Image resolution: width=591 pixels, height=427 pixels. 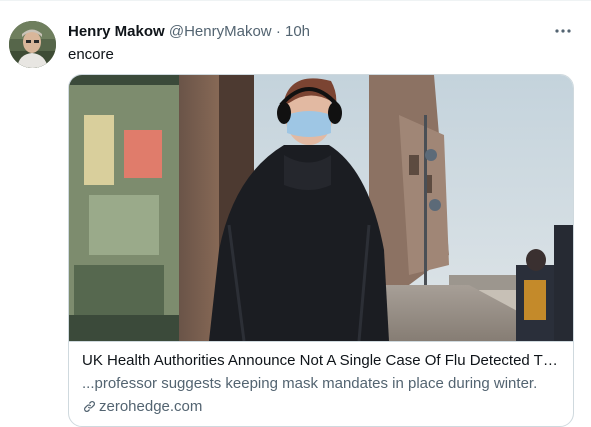 What do you see at coordinates (91, 54) in the screenshot?
I see `tweet-text: encore` at bounding box center [91, 54].